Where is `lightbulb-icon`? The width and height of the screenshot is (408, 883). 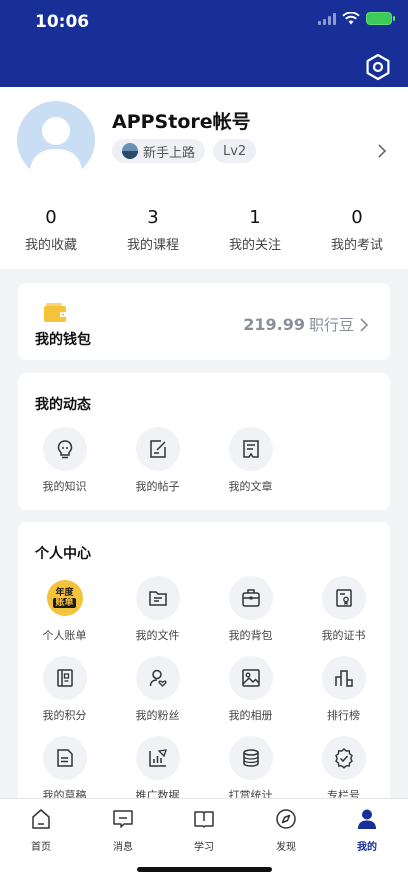 lightbulb-icon is located at coordinates (64, 449).